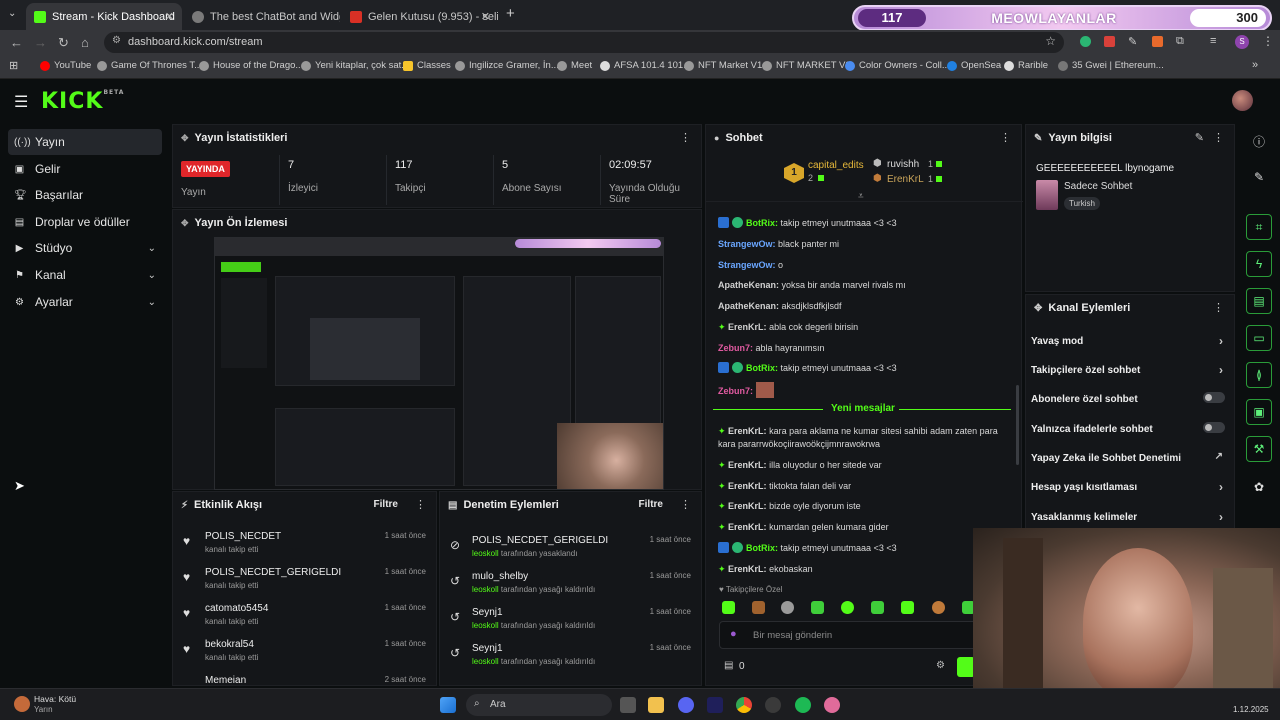 This screenshot has height=720, width=1280. I want to click on mod-target-user: mulo_shelby, so click(500, 576).